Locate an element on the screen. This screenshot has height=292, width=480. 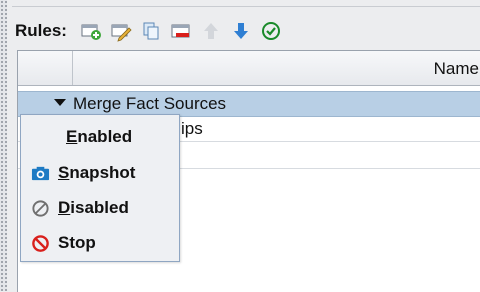
delete-rule-button is located at coordinates (181, 31).